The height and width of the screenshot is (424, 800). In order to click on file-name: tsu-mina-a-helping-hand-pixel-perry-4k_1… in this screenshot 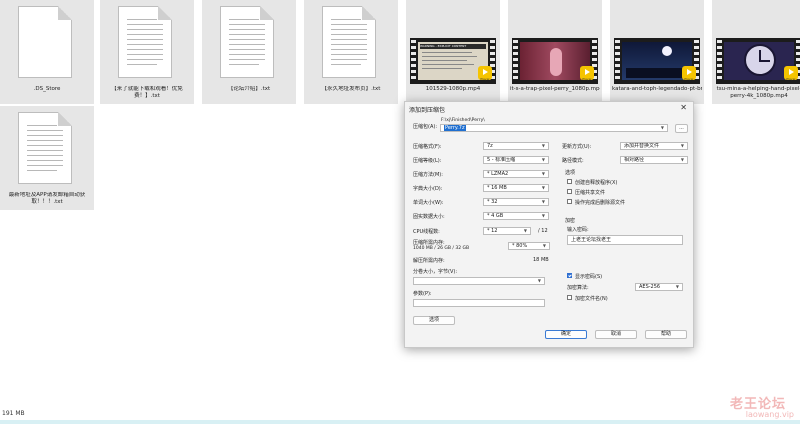, I will do `click(758, 92)`.